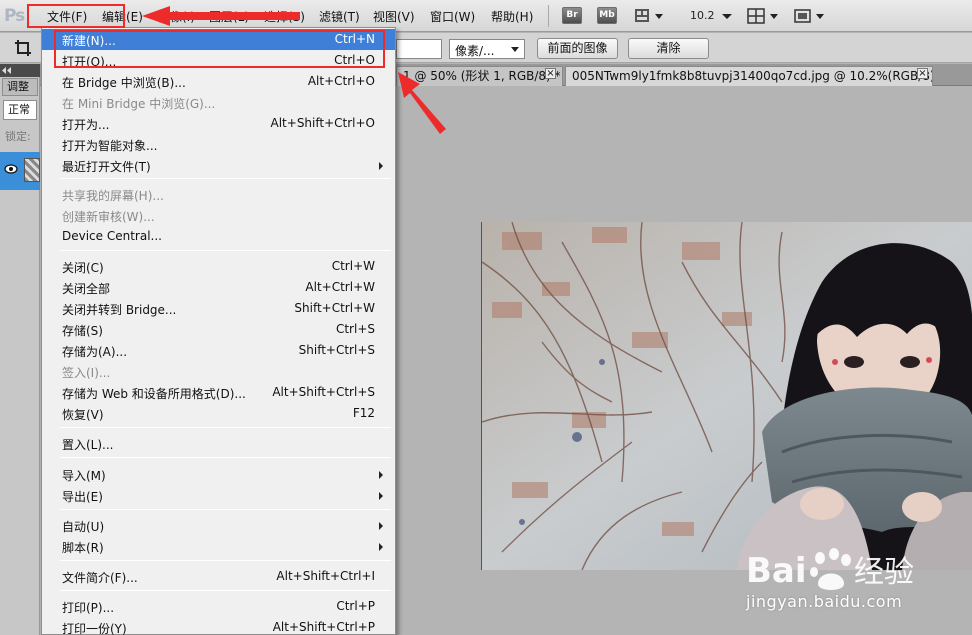 The image size is (972, 635). Describe the element at coordinates (284, 16) in the screenshot. I see `menu-select: 选择(S)` at that location.